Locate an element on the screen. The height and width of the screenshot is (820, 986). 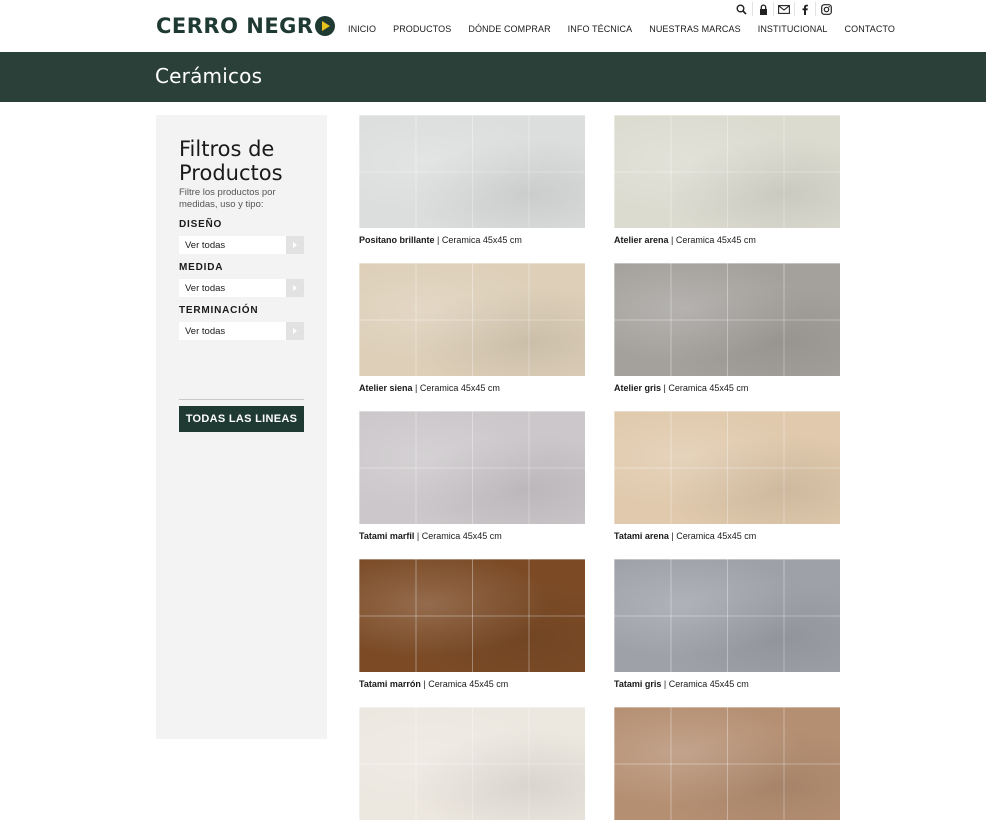
filter-label-diseno: DISEÑO is located at coordinates (201, 224).